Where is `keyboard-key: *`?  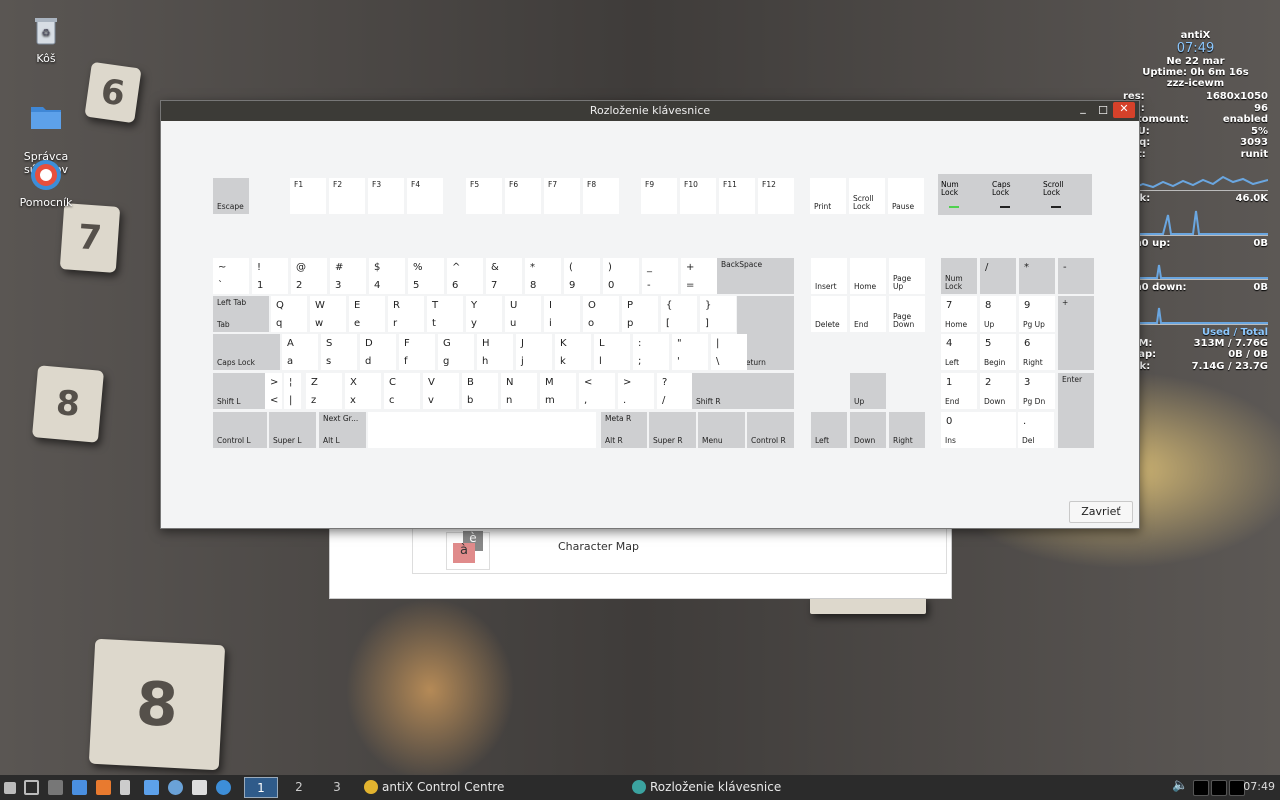
keyboard-key: * is located at coordinates (1037, 276).